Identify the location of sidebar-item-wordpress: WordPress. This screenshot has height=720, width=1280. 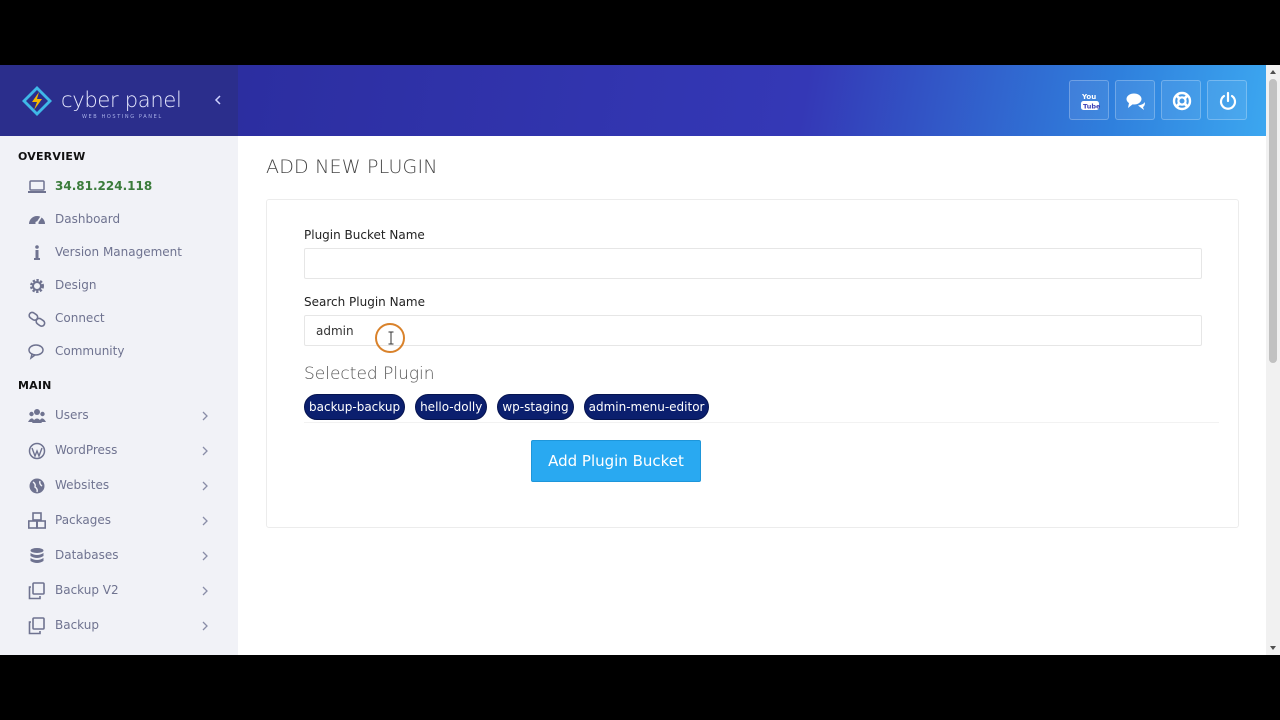
(119, 451).